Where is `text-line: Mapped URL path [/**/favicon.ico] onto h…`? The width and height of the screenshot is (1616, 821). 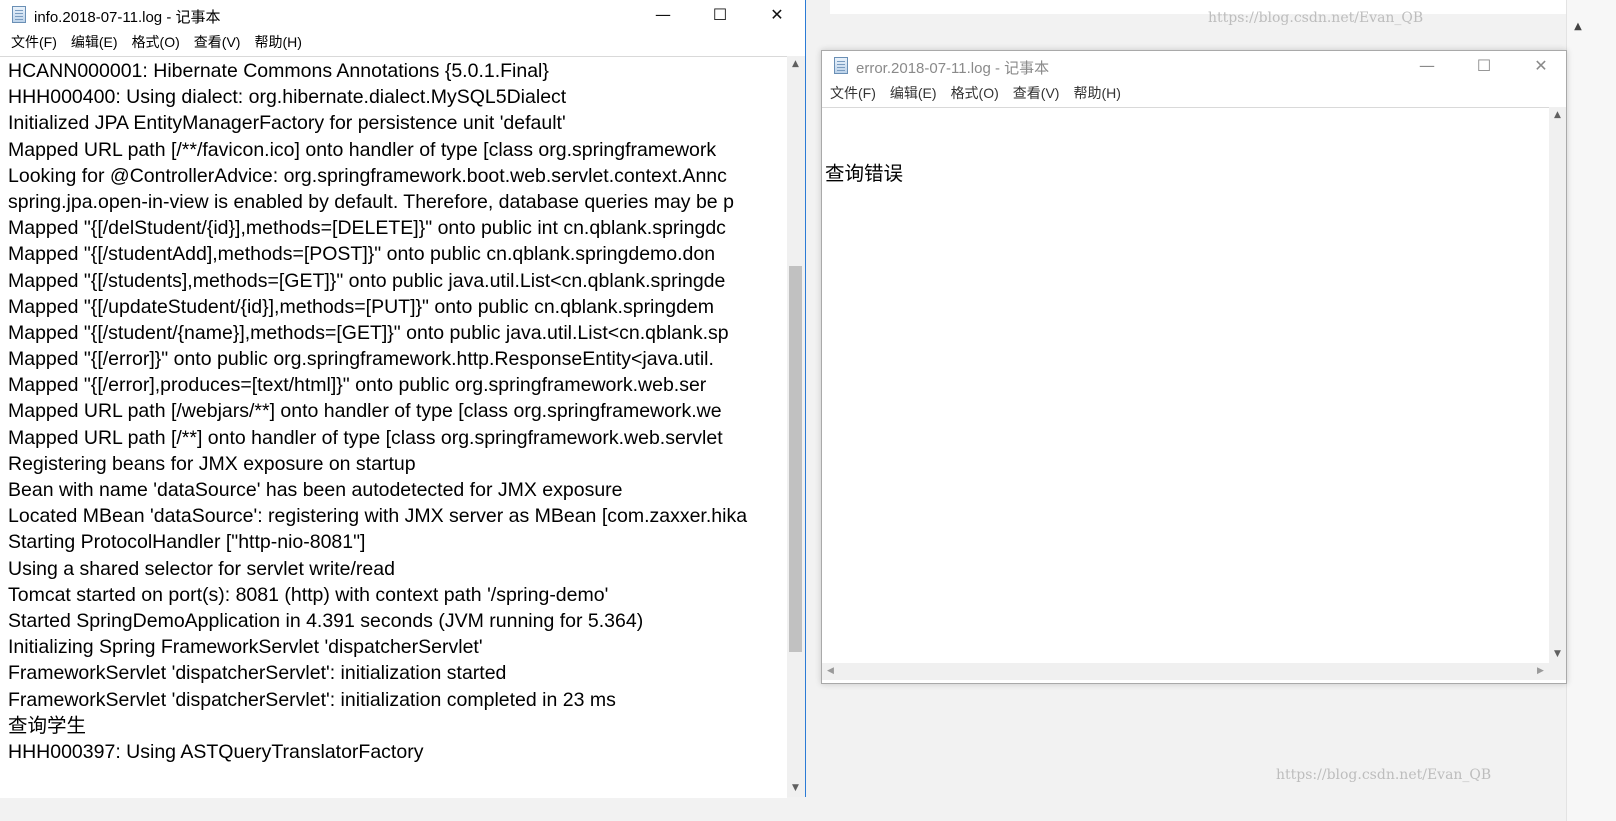 text-line: Mapped URL path [/**/favicon.ico] onto h… is located at coordinates (362, 149).